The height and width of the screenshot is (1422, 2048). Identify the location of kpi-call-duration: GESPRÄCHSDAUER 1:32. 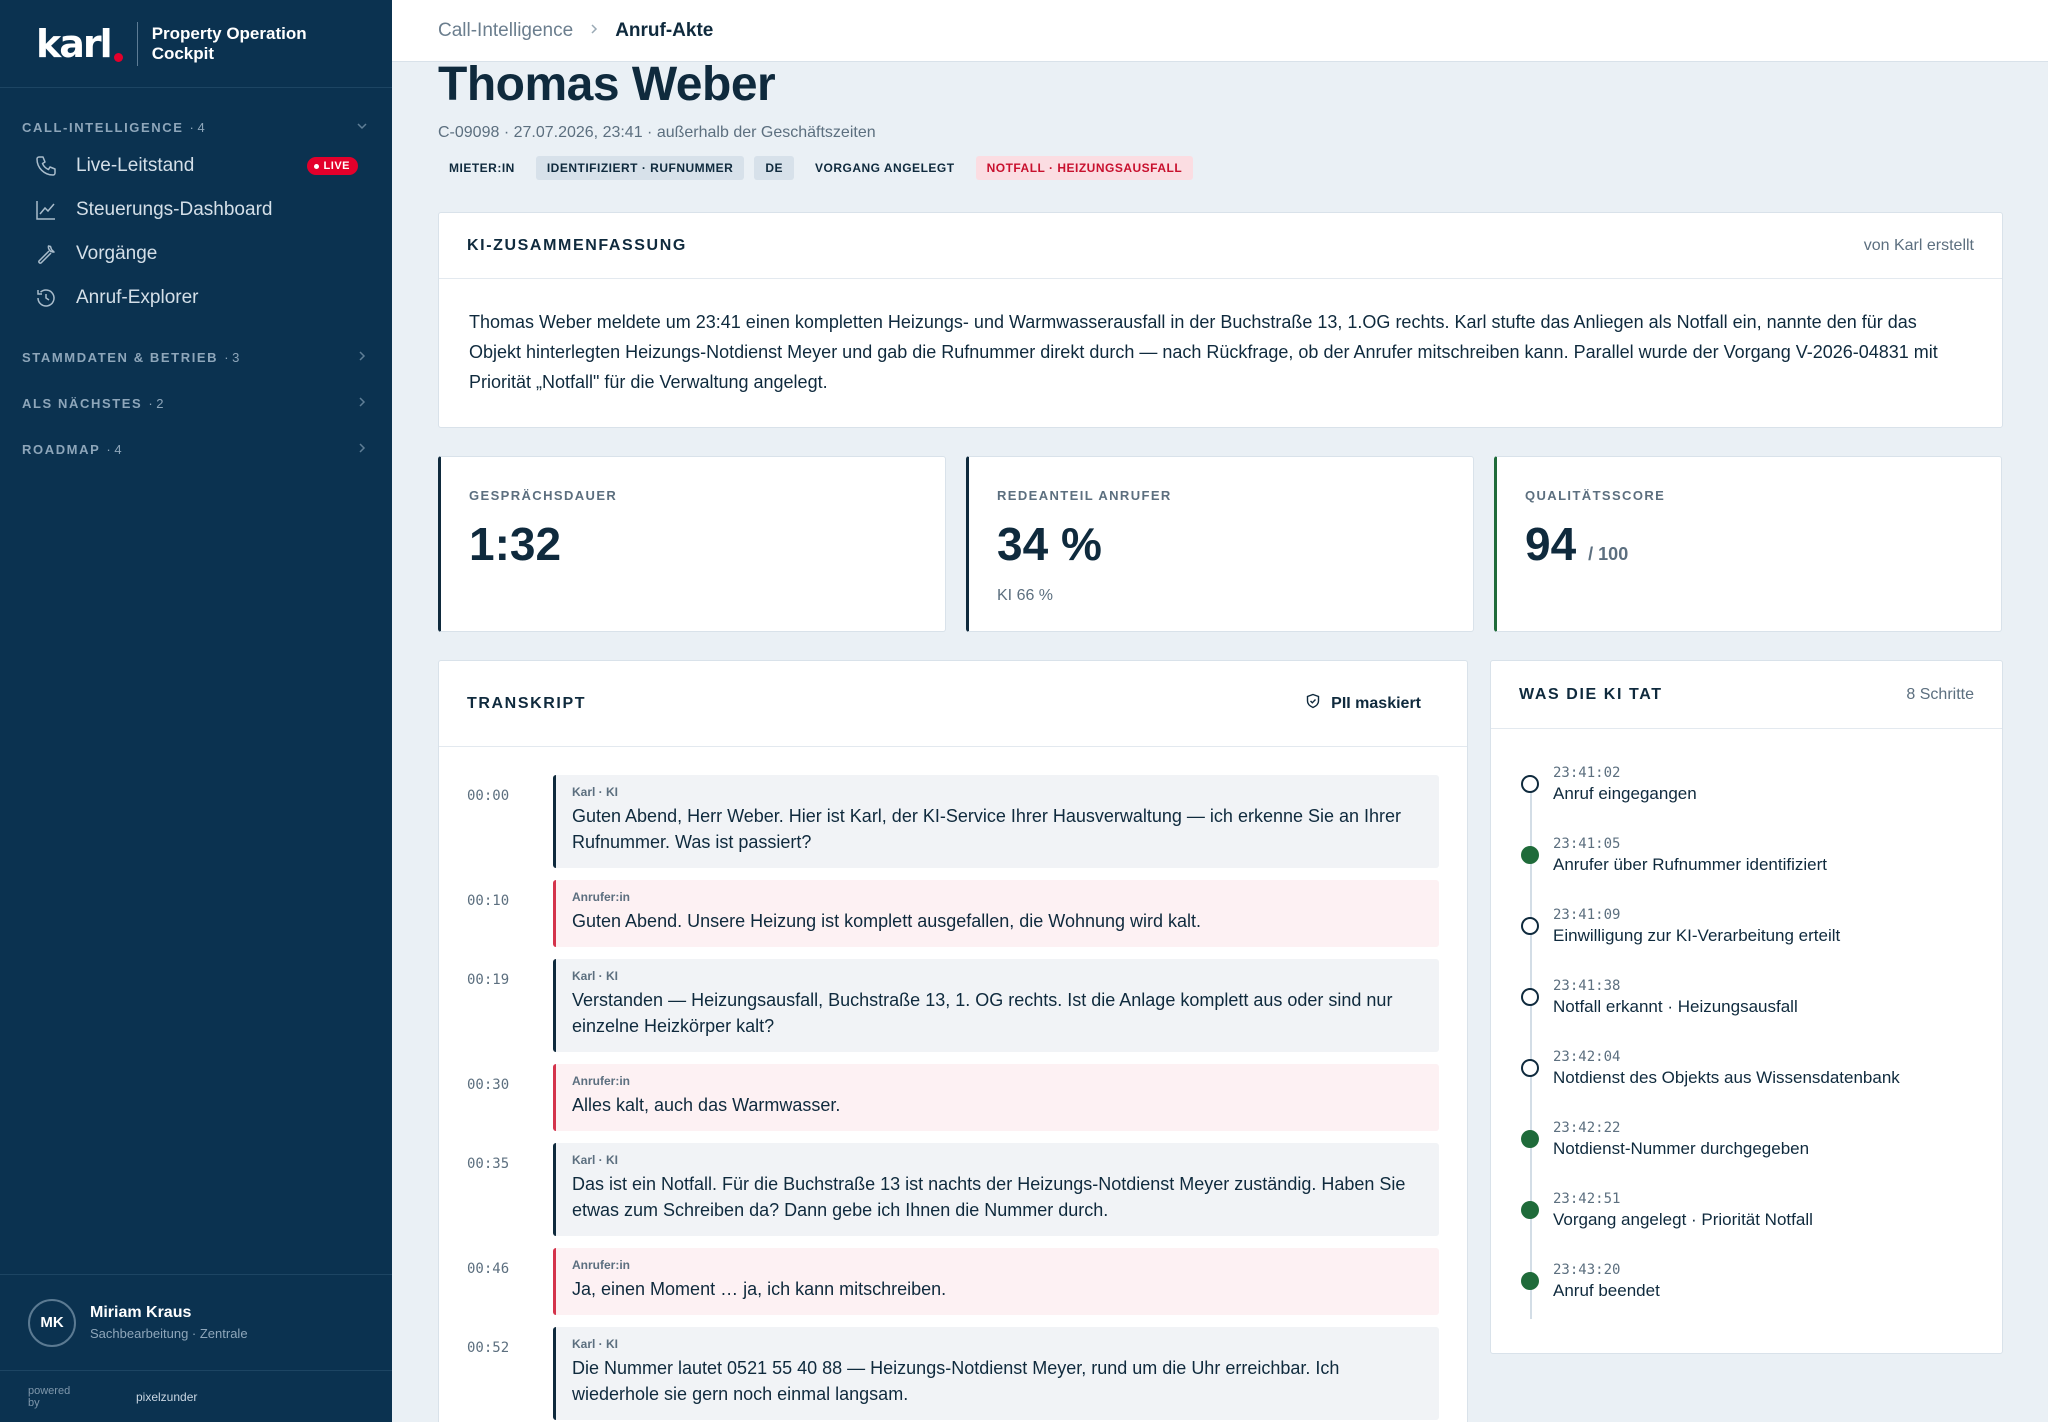
(692, 544).